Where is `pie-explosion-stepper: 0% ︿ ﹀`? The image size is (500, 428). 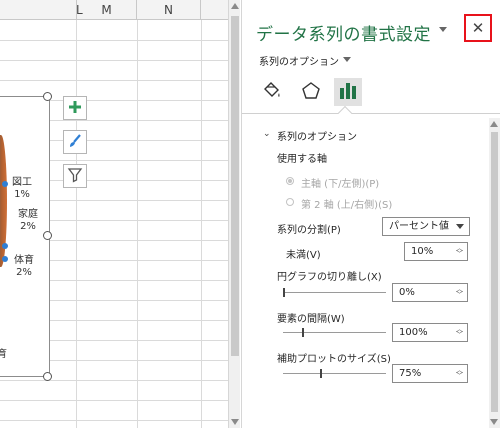
pie-explosion-stepper: 0% ︿ ﹀ is located at coordinates (430, 292).